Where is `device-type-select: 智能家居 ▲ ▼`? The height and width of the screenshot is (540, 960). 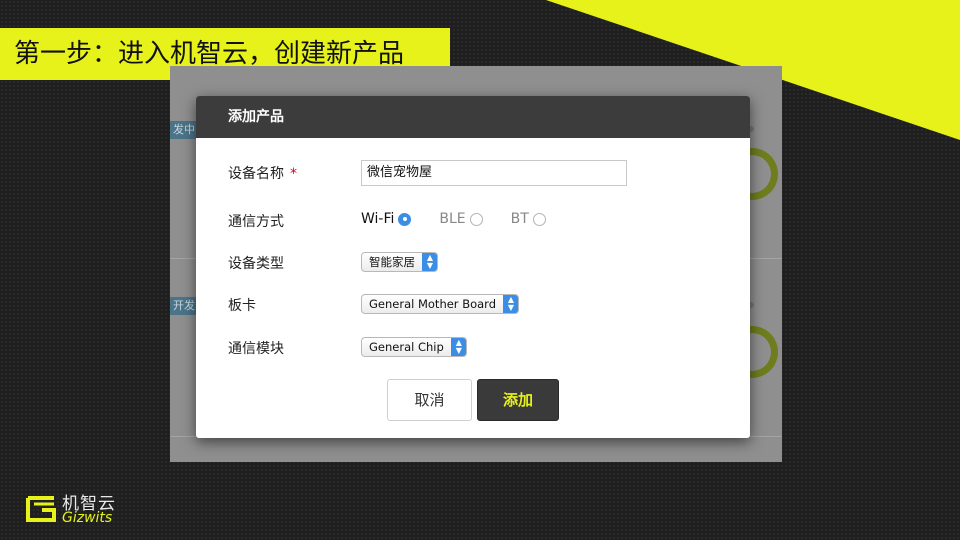 device-type-select: 智能家居 ▲ ▼ is located at coordinates (399, 262).